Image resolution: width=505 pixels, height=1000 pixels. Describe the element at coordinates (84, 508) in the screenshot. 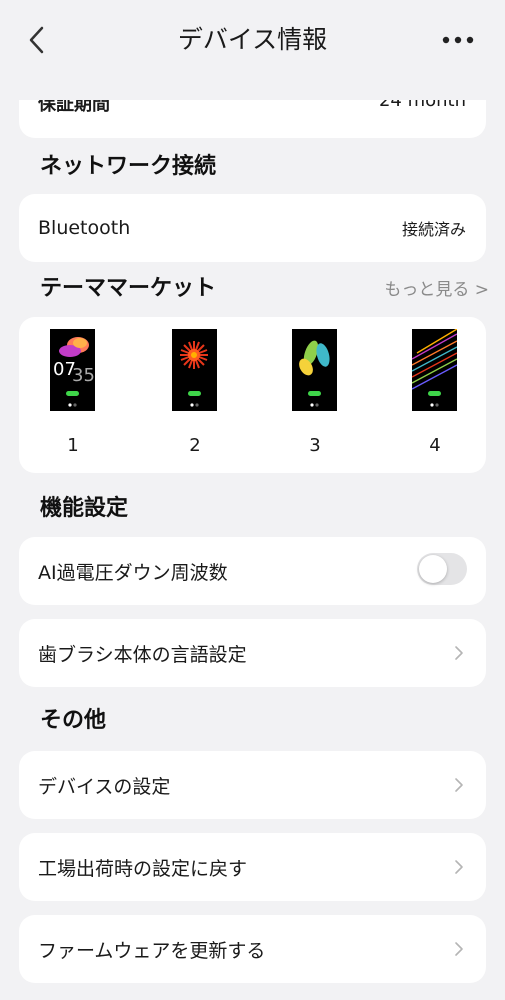

I see `features-section-title: 機能設定` at that location.